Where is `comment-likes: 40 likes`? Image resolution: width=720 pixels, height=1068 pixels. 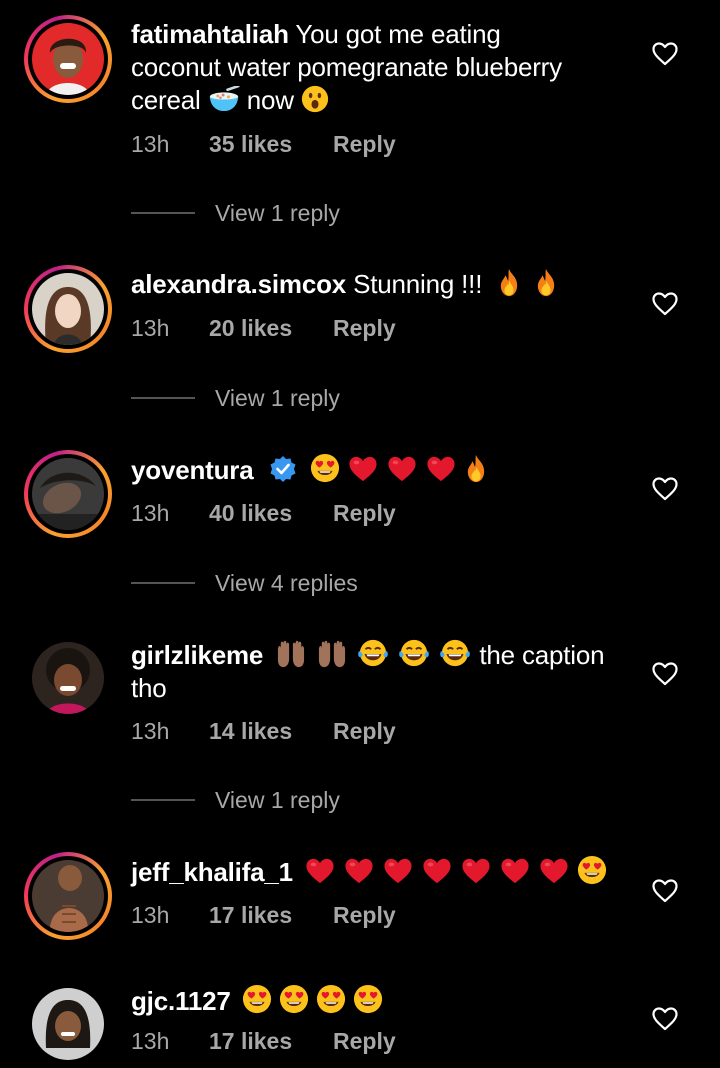 comment-likes: 40 likes is located at coordinates (250, 513).